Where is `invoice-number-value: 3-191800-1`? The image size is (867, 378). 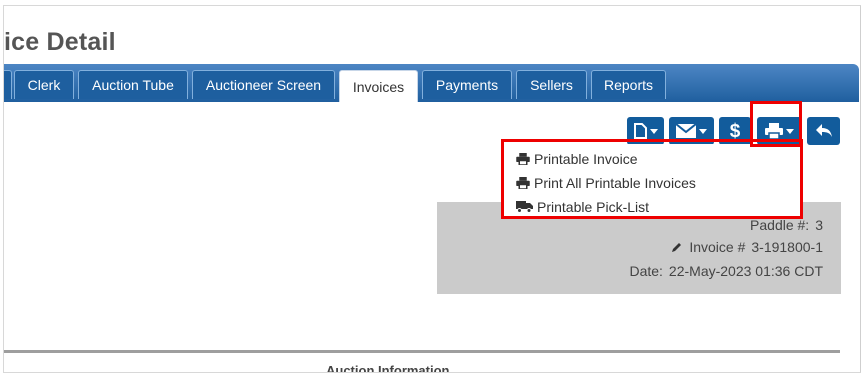
invoice-number-value: 3-191800-1 is located at coordinates (787, 247).